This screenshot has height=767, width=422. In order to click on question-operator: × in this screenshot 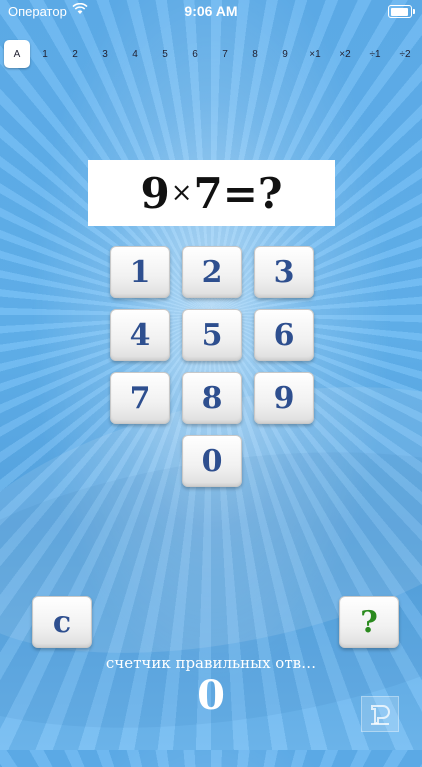, I will do `click(181, 193)`.